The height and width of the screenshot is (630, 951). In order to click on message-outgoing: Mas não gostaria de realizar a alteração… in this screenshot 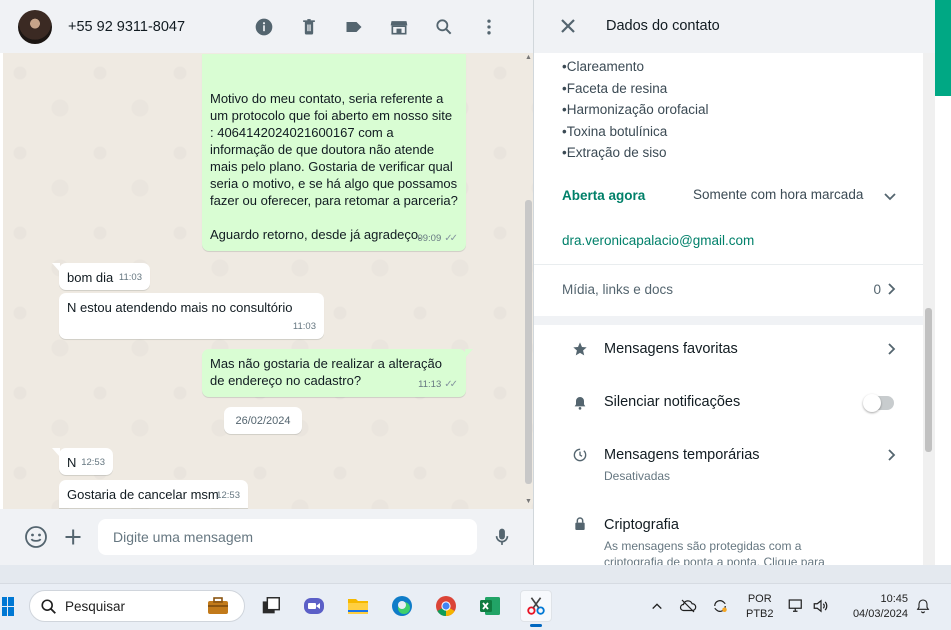, I will do `click(337, 373)`.